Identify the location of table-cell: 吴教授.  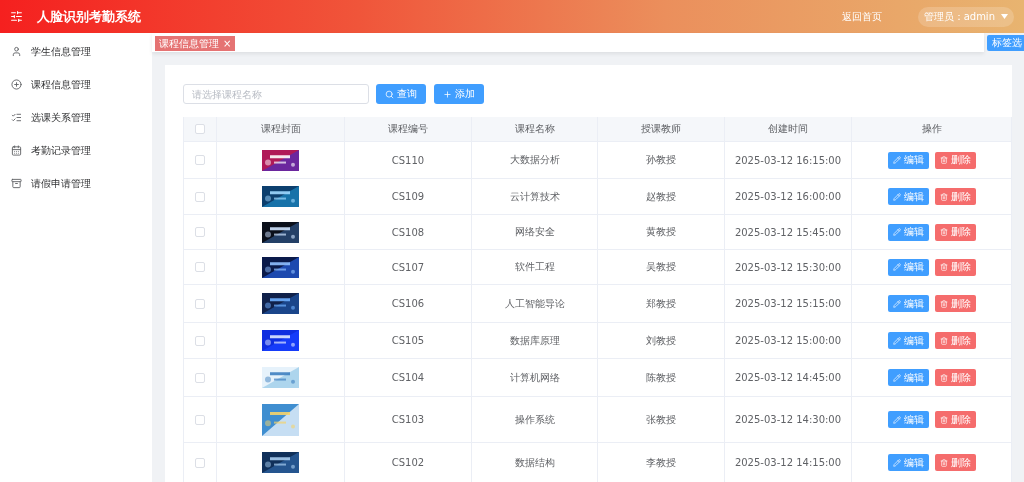
(661, 267).